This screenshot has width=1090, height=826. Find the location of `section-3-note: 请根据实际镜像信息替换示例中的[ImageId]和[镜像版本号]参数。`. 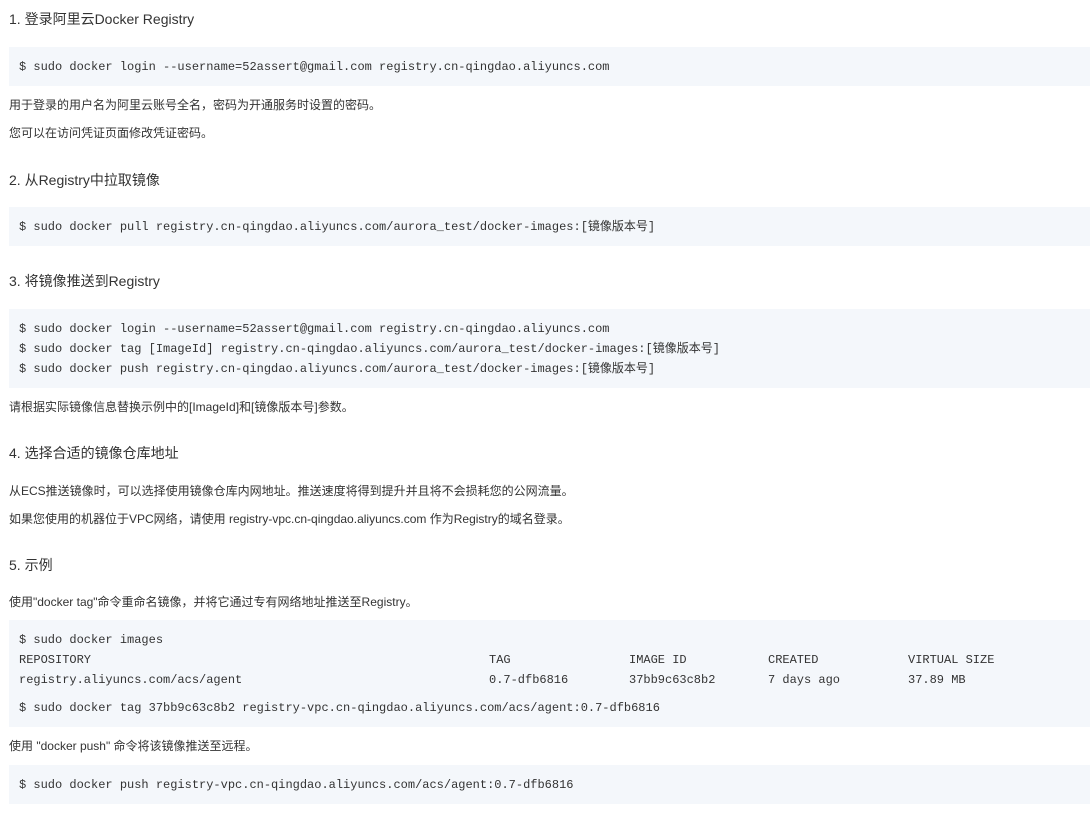

section-3-note: 请根据实际镜像信息替换示例中的[ImageId]和[镜像版本号]参数。 is located at coordinates (181, 407).